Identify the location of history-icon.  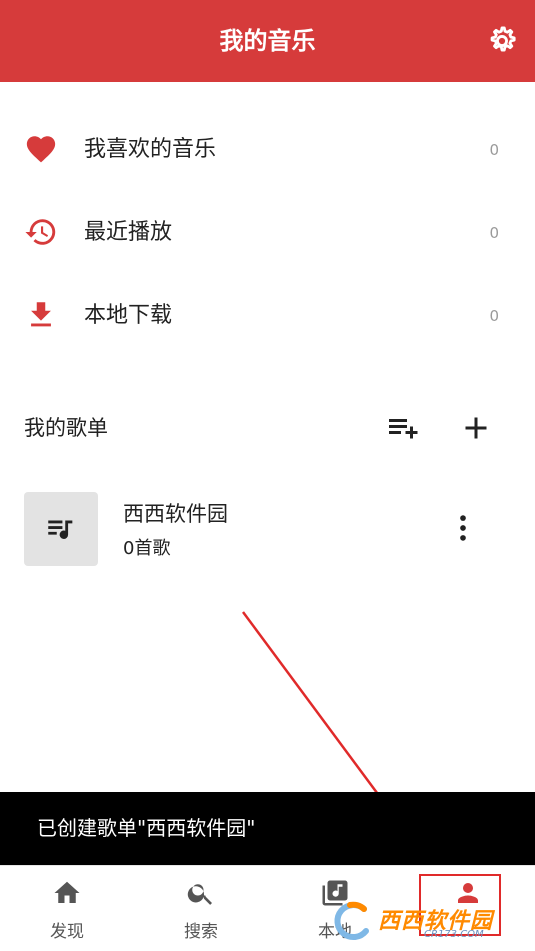
(40, 232).